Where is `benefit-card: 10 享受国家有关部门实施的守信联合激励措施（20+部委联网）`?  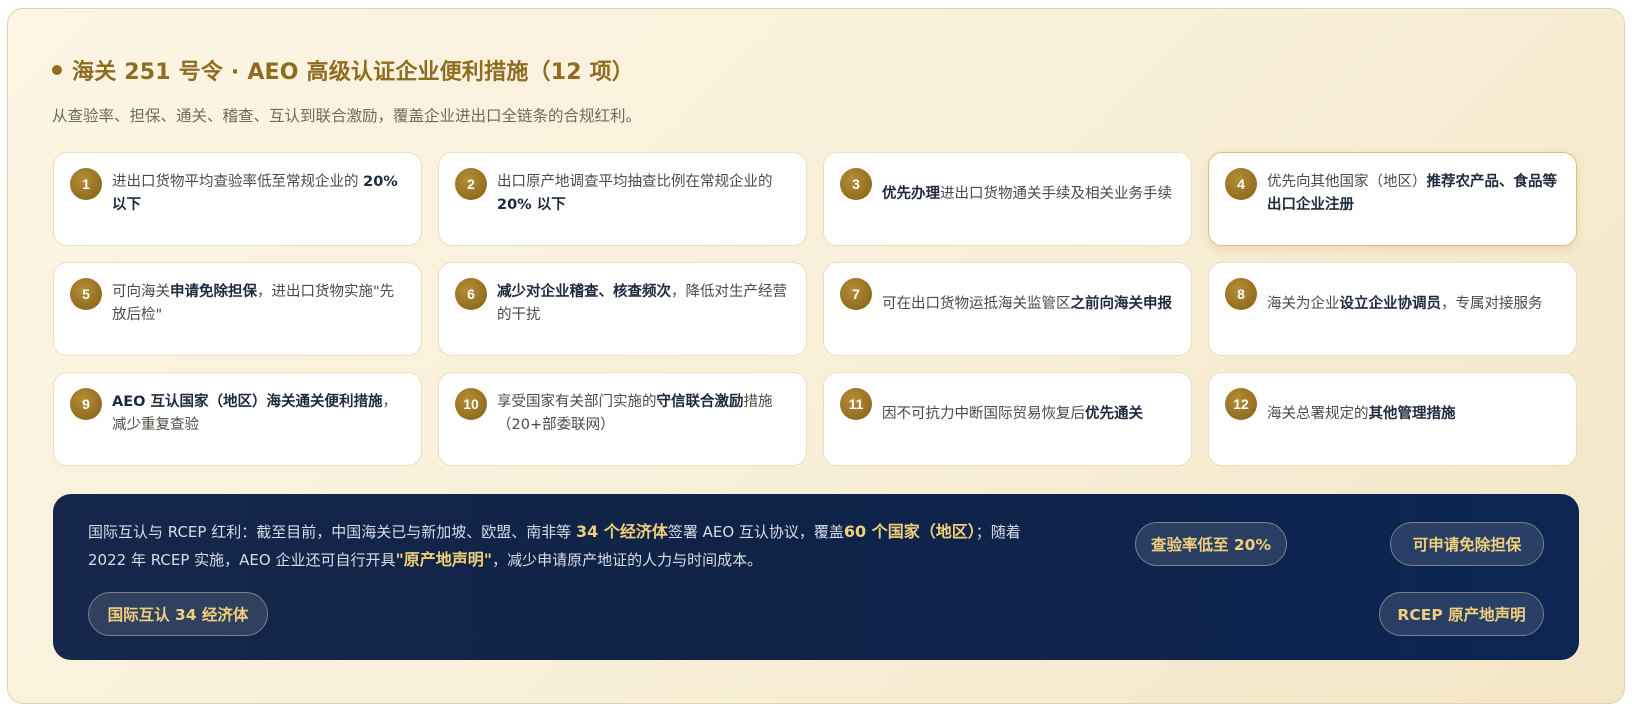
benefit-card: 10 享受国家有关部门实施的守信联合激励措施（20+部委联网） is located at coordinates (622, 419).